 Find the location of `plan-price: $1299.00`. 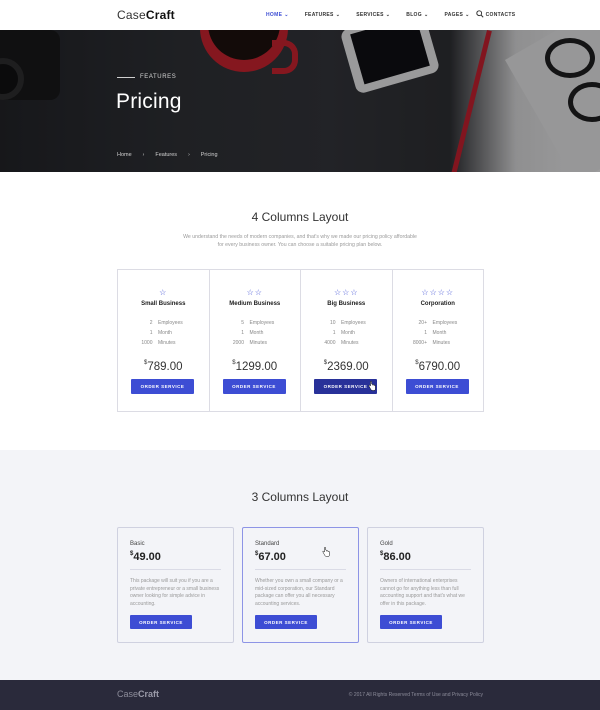

plan-price: $1299.00 is located at coordinates (255, 366).